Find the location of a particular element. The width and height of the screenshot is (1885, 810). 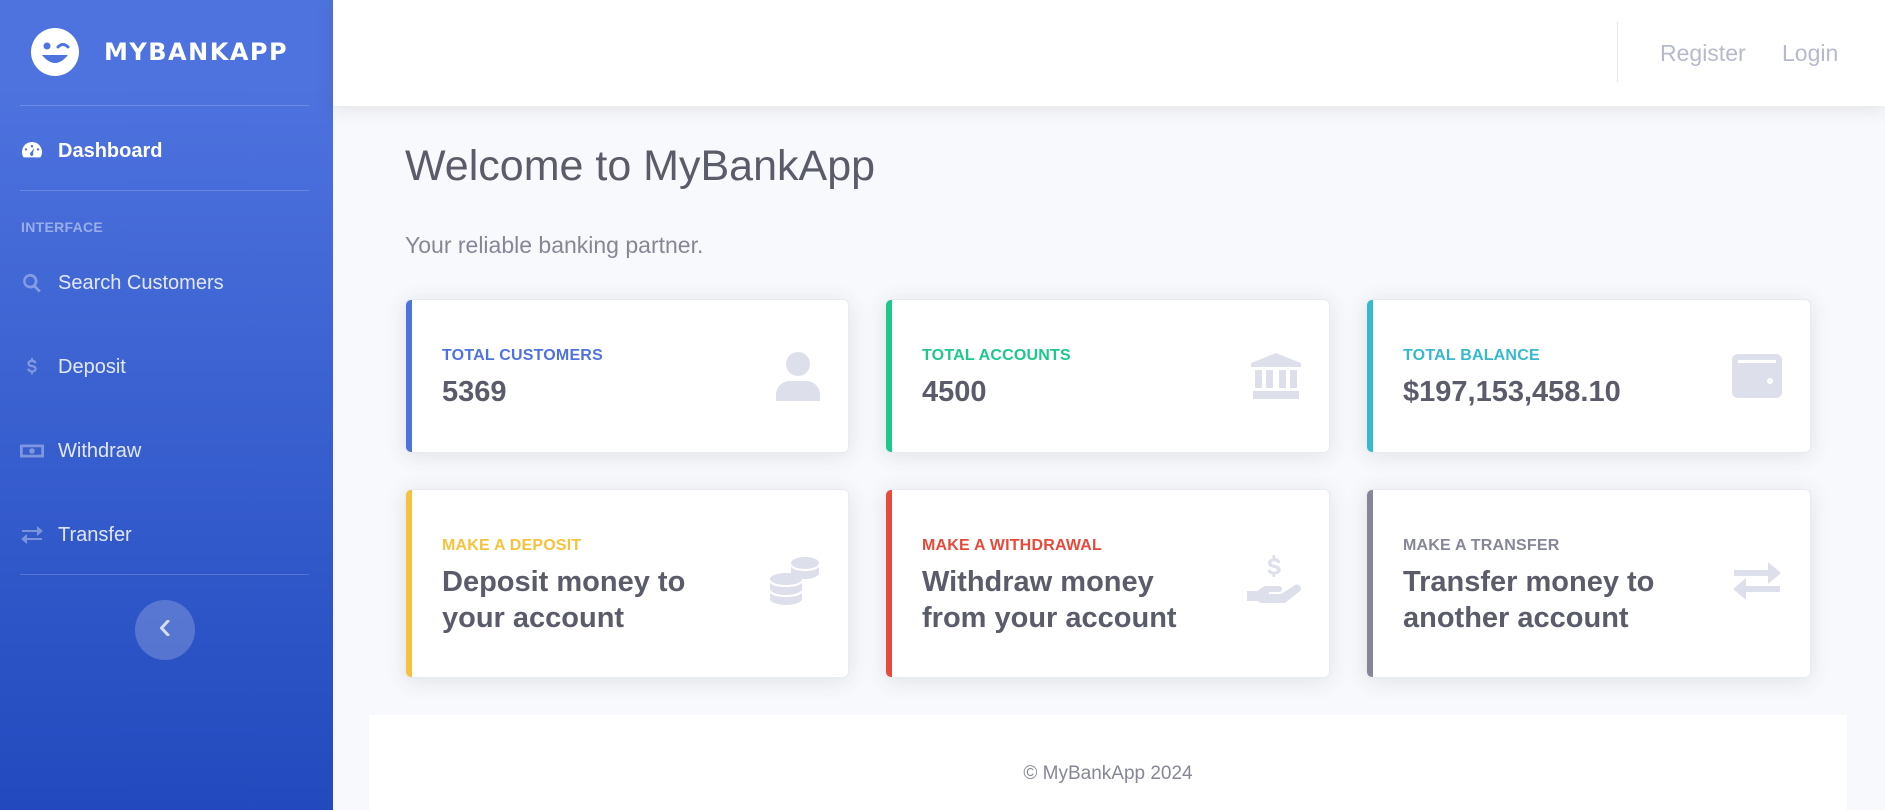

sidebar-item-transfer: Transfer is located at coordinates (164, 535).